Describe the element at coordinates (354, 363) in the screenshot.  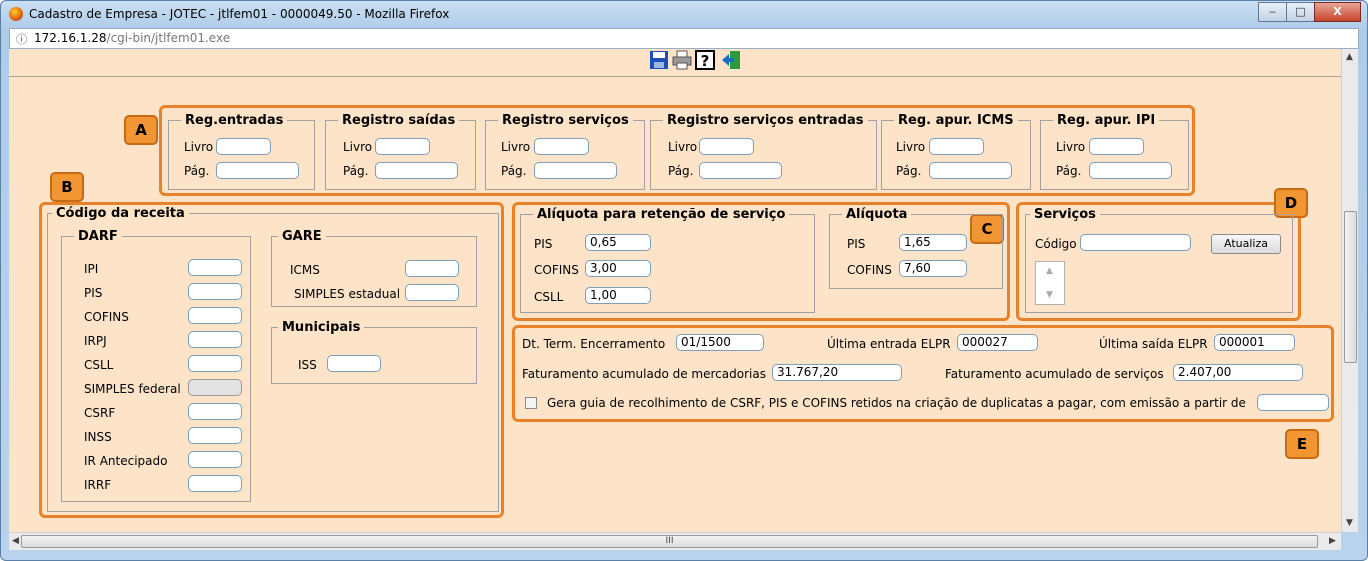
I see `municipais-iss-input` at that location.